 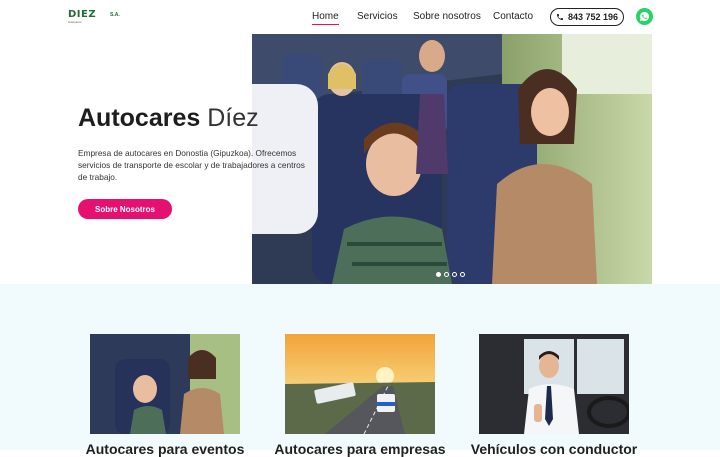 I want to click on nav-contacto: Contacto, so click(x=513, y=17).